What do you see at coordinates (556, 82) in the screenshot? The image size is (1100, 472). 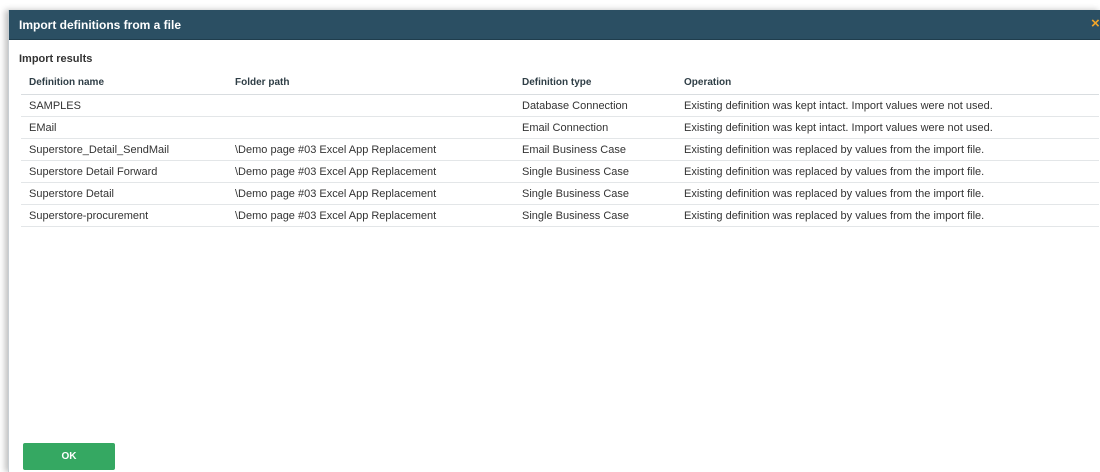 I see `column-header-definition-type: Definition type` at bounding box center [556, 82].